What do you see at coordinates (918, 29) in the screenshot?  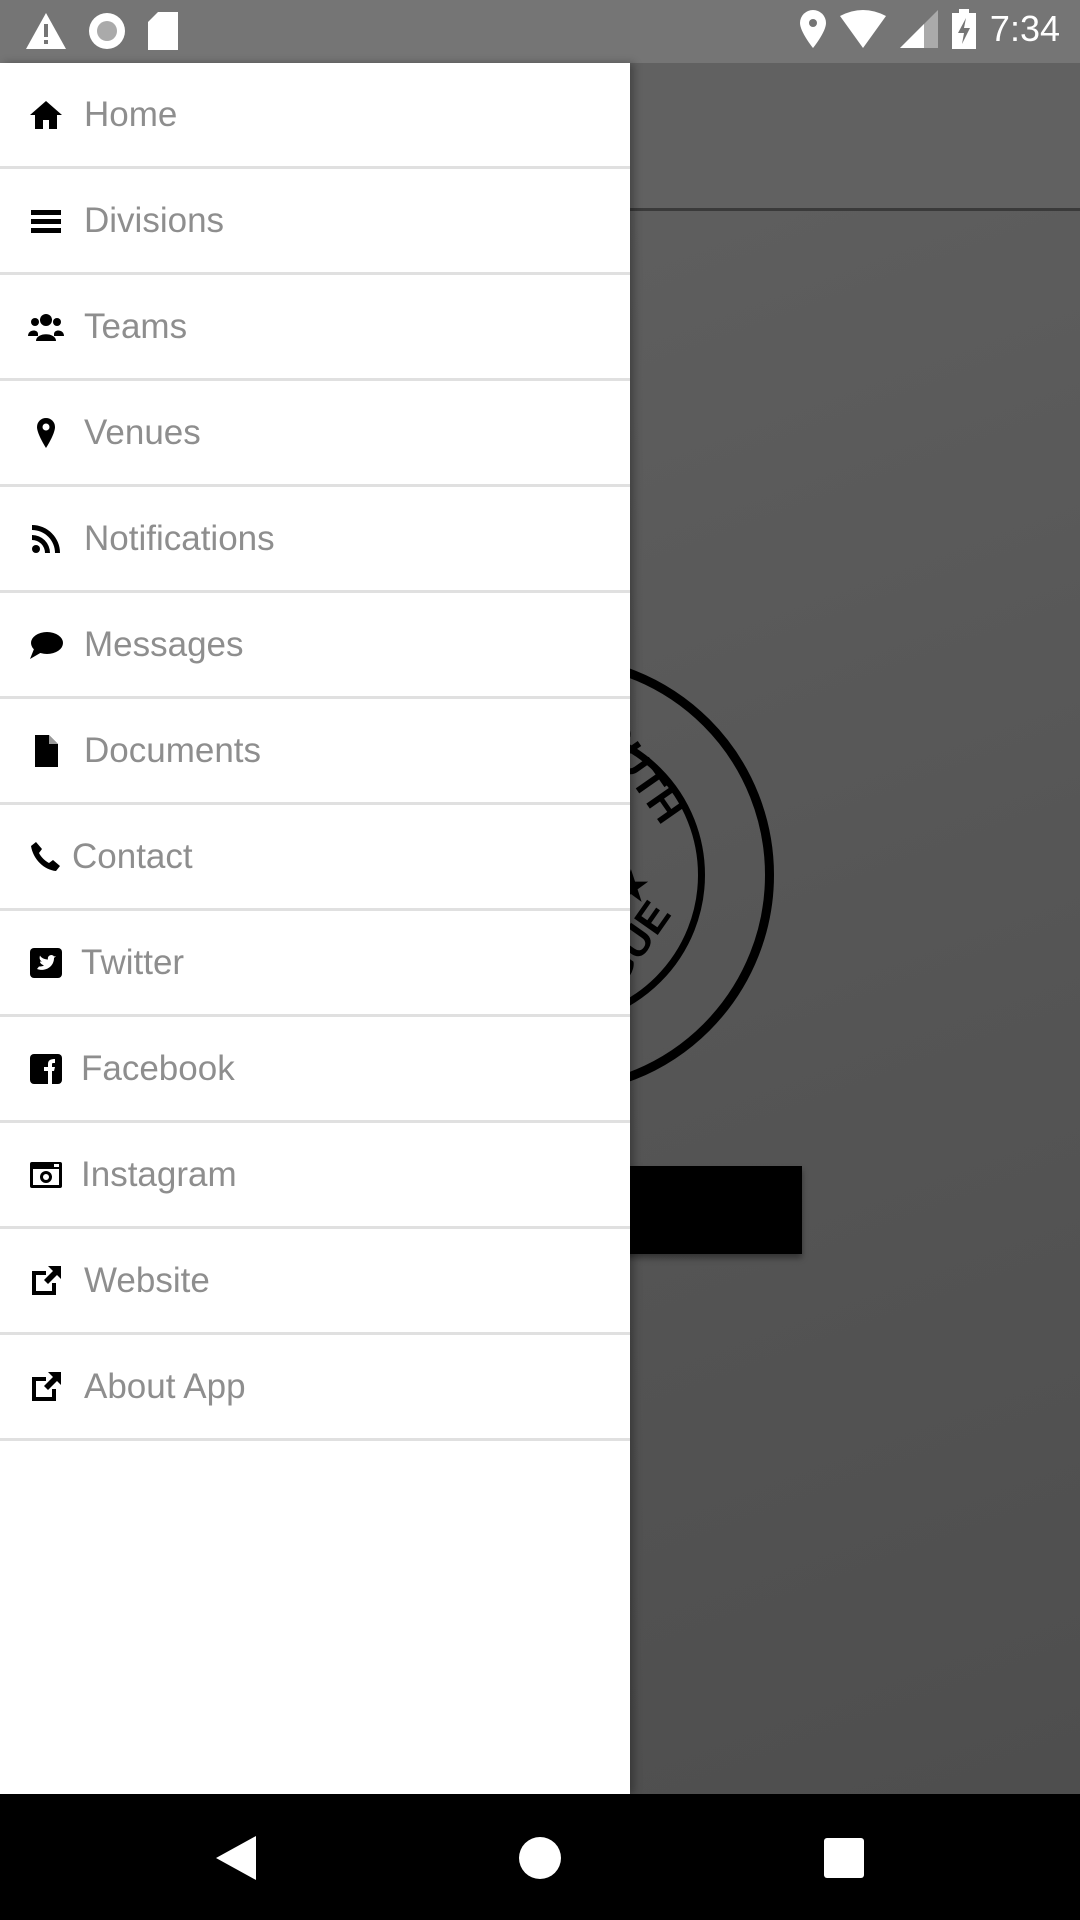 I see `signal-icon` at bounding box center [918, 29].